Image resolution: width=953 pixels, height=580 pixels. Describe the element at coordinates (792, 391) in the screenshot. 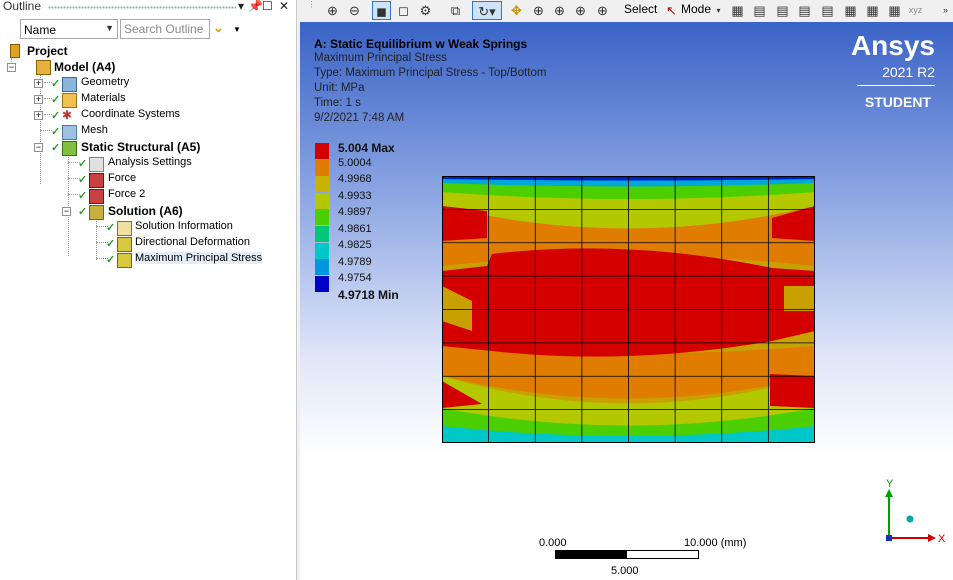

I see `contour-band` at that location.